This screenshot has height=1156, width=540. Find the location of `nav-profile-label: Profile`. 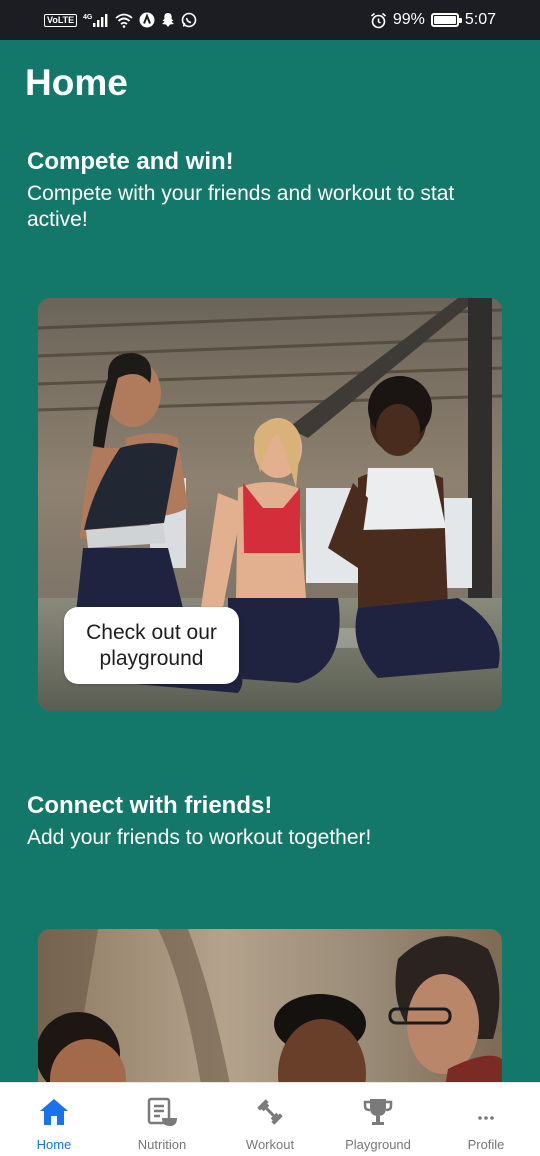

nav-profile-label: Profile is located at coordinates (486, 1144).